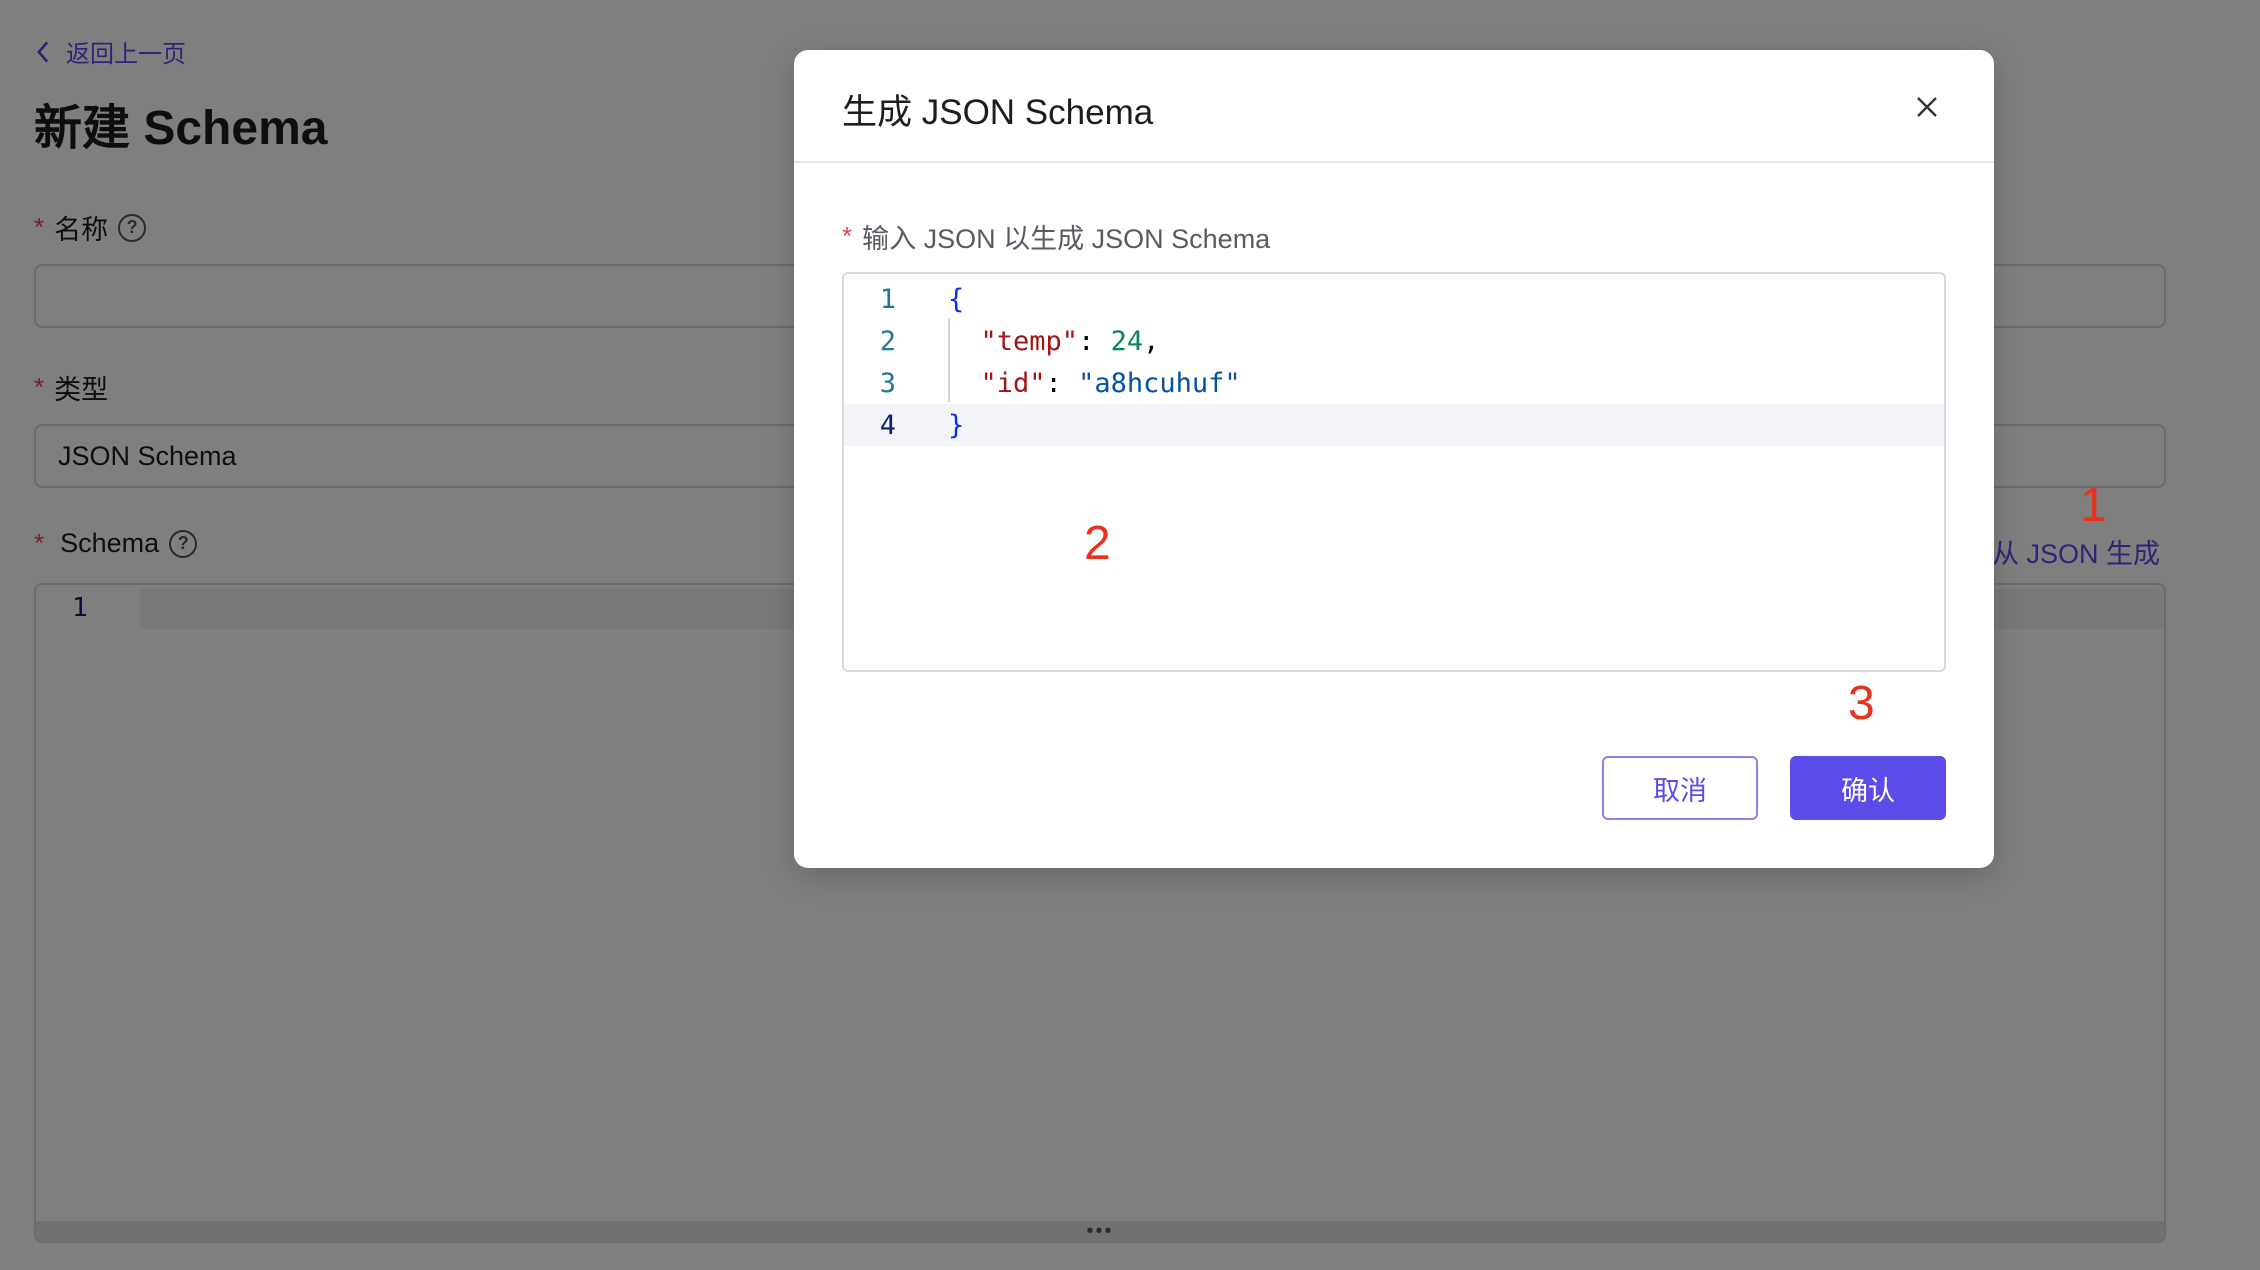 The image size is (2260, 1270). Describe the element at coordinates (1680, 788) in the screenshot. I see `cancel-button: 取消` at that location.